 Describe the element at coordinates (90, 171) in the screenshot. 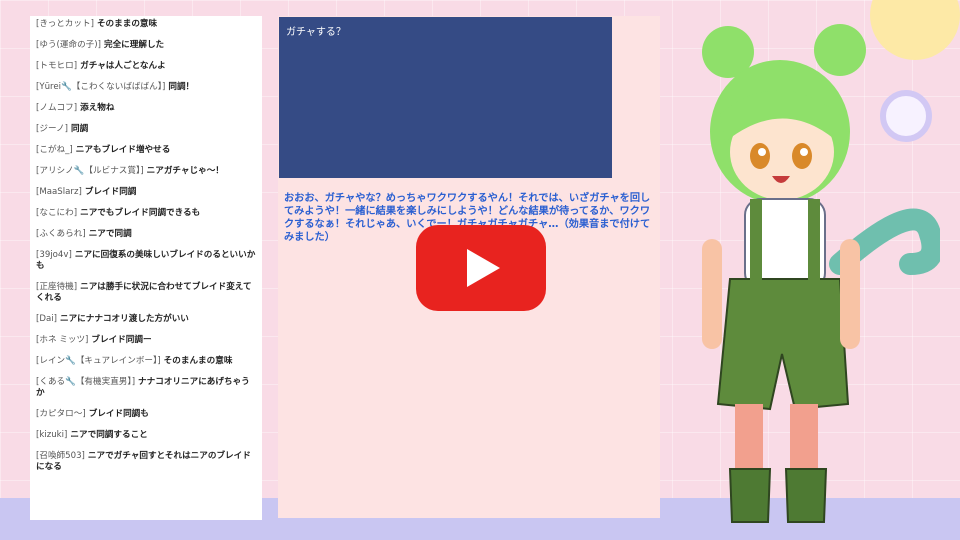

I see `chat-message-author: [アリシノ🔧【ルビナス賞】]` at that location.